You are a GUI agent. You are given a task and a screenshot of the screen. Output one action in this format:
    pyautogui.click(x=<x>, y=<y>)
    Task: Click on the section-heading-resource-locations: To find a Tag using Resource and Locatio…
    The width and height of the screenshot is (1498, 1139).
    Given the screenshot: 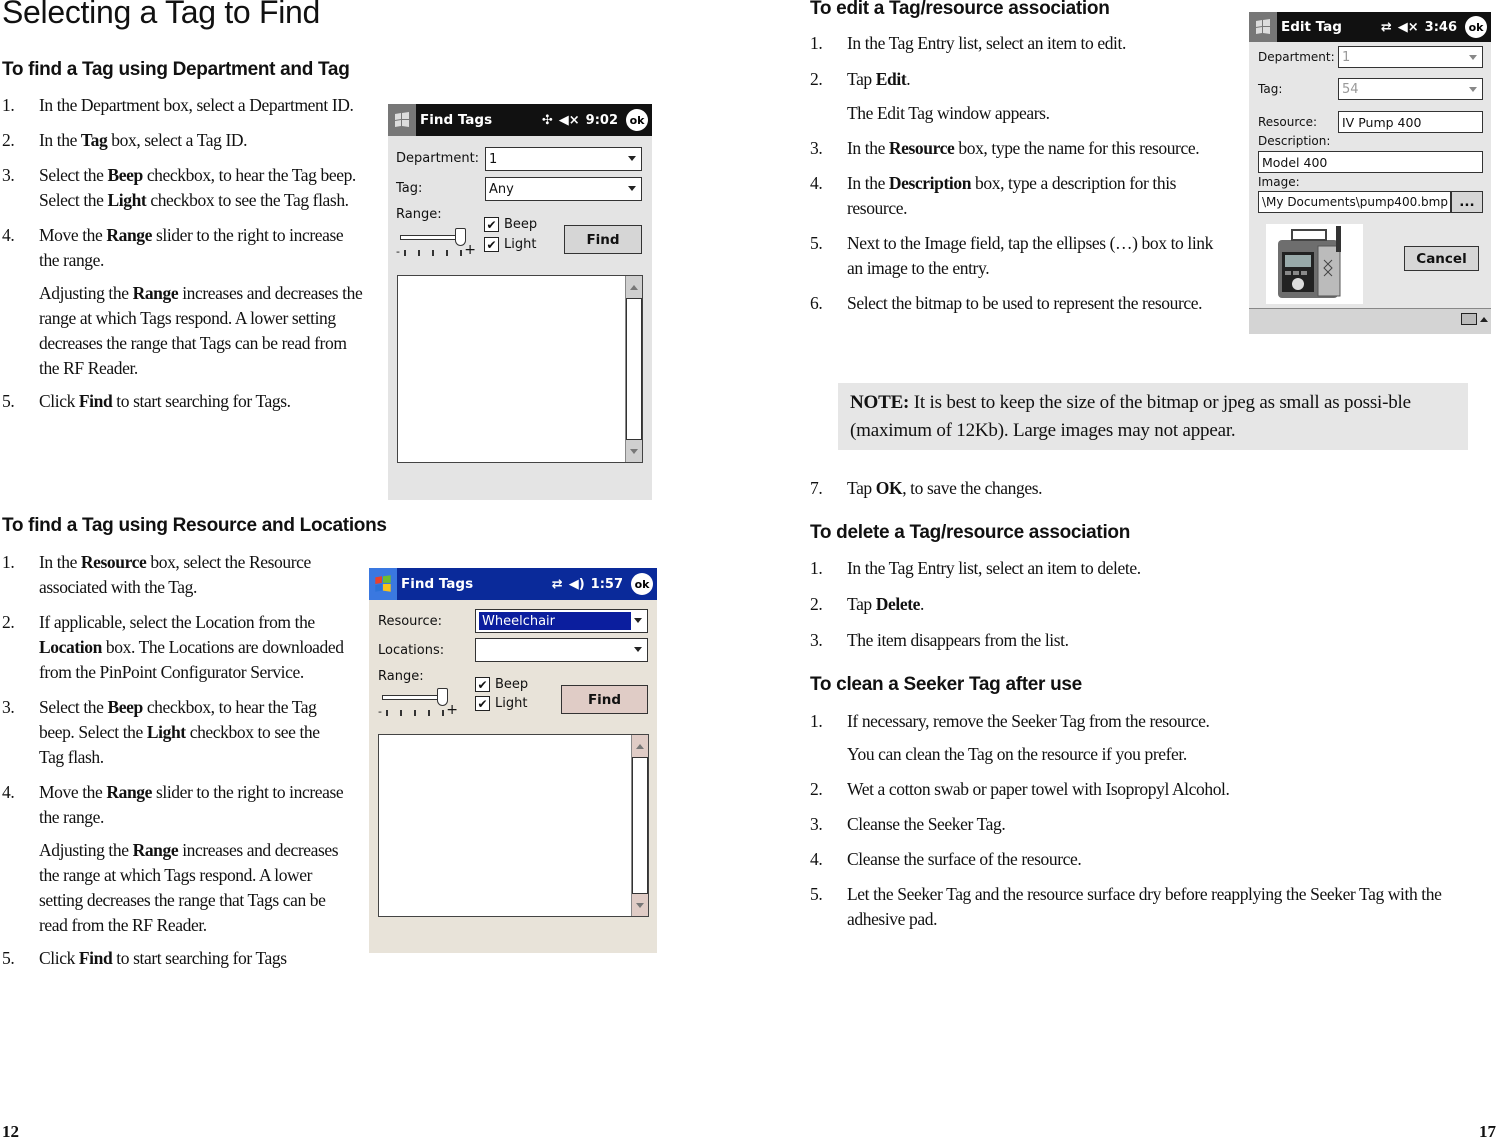 What is the action you would take?
    pyautogui.click(x=194, y=525)
    